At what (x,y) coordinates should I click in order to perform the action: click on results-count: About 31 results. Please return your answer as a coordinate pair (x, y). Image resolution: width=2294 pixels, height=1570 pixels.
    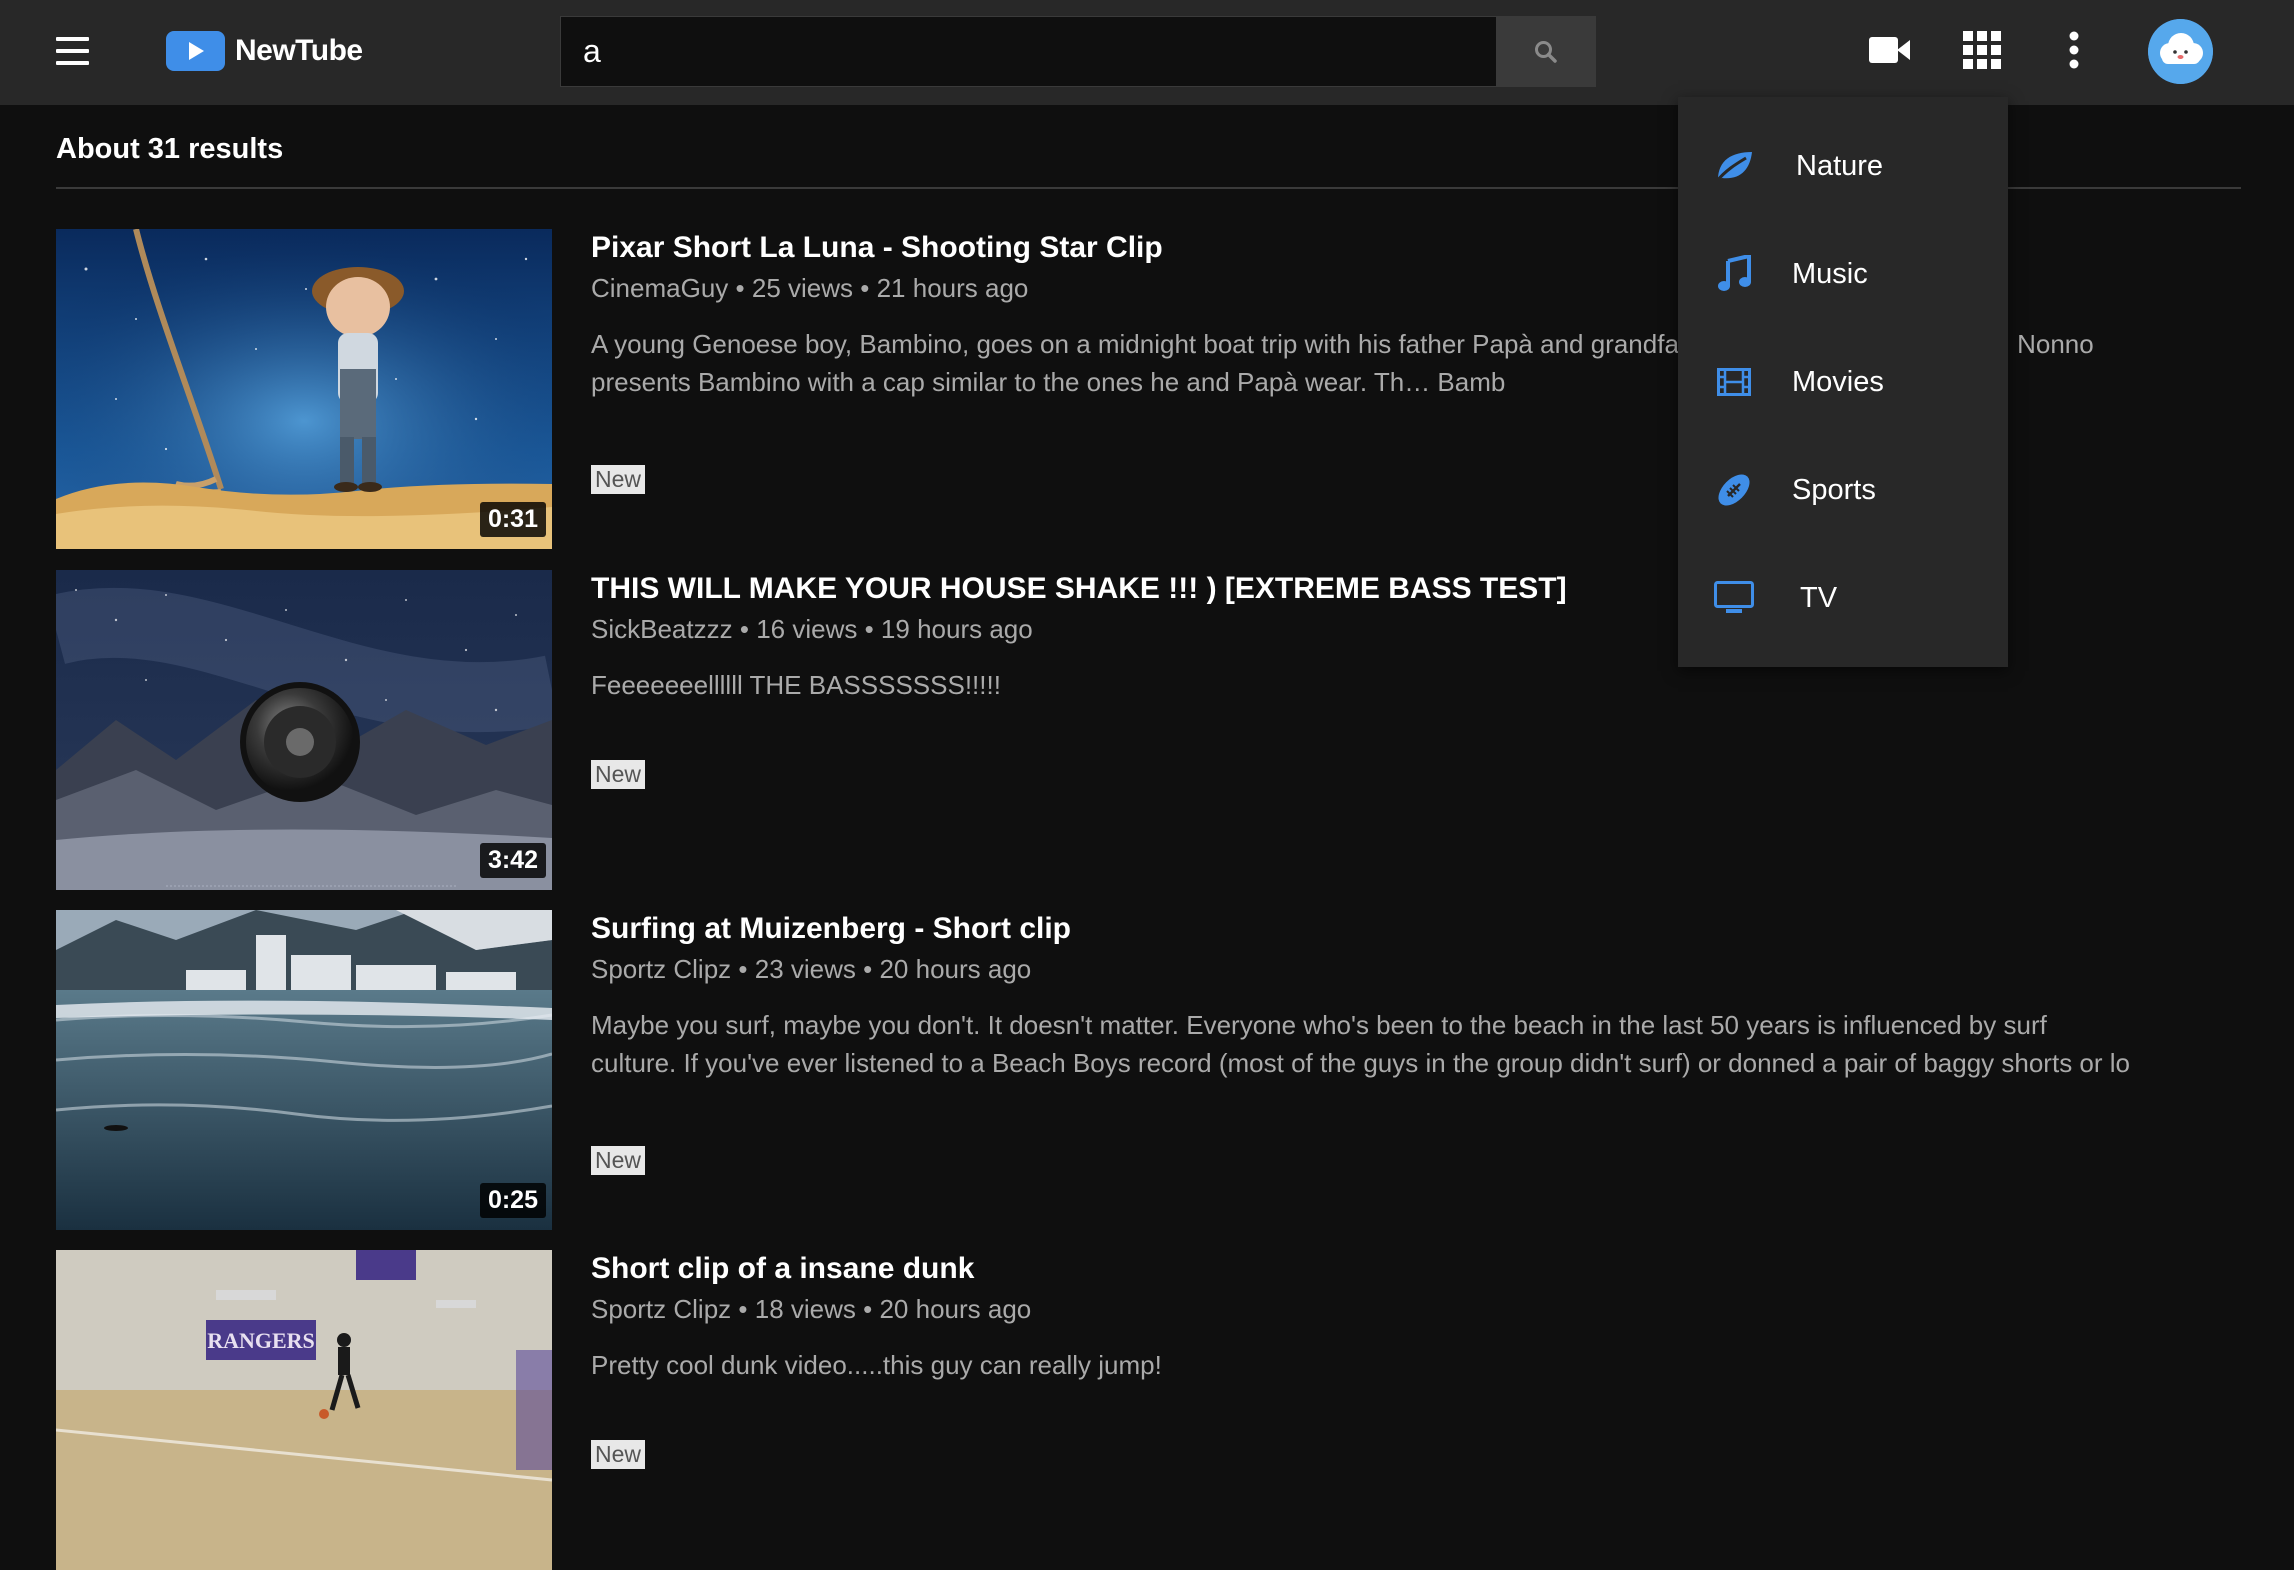
    Looking at the image, I should click on (170, 149).